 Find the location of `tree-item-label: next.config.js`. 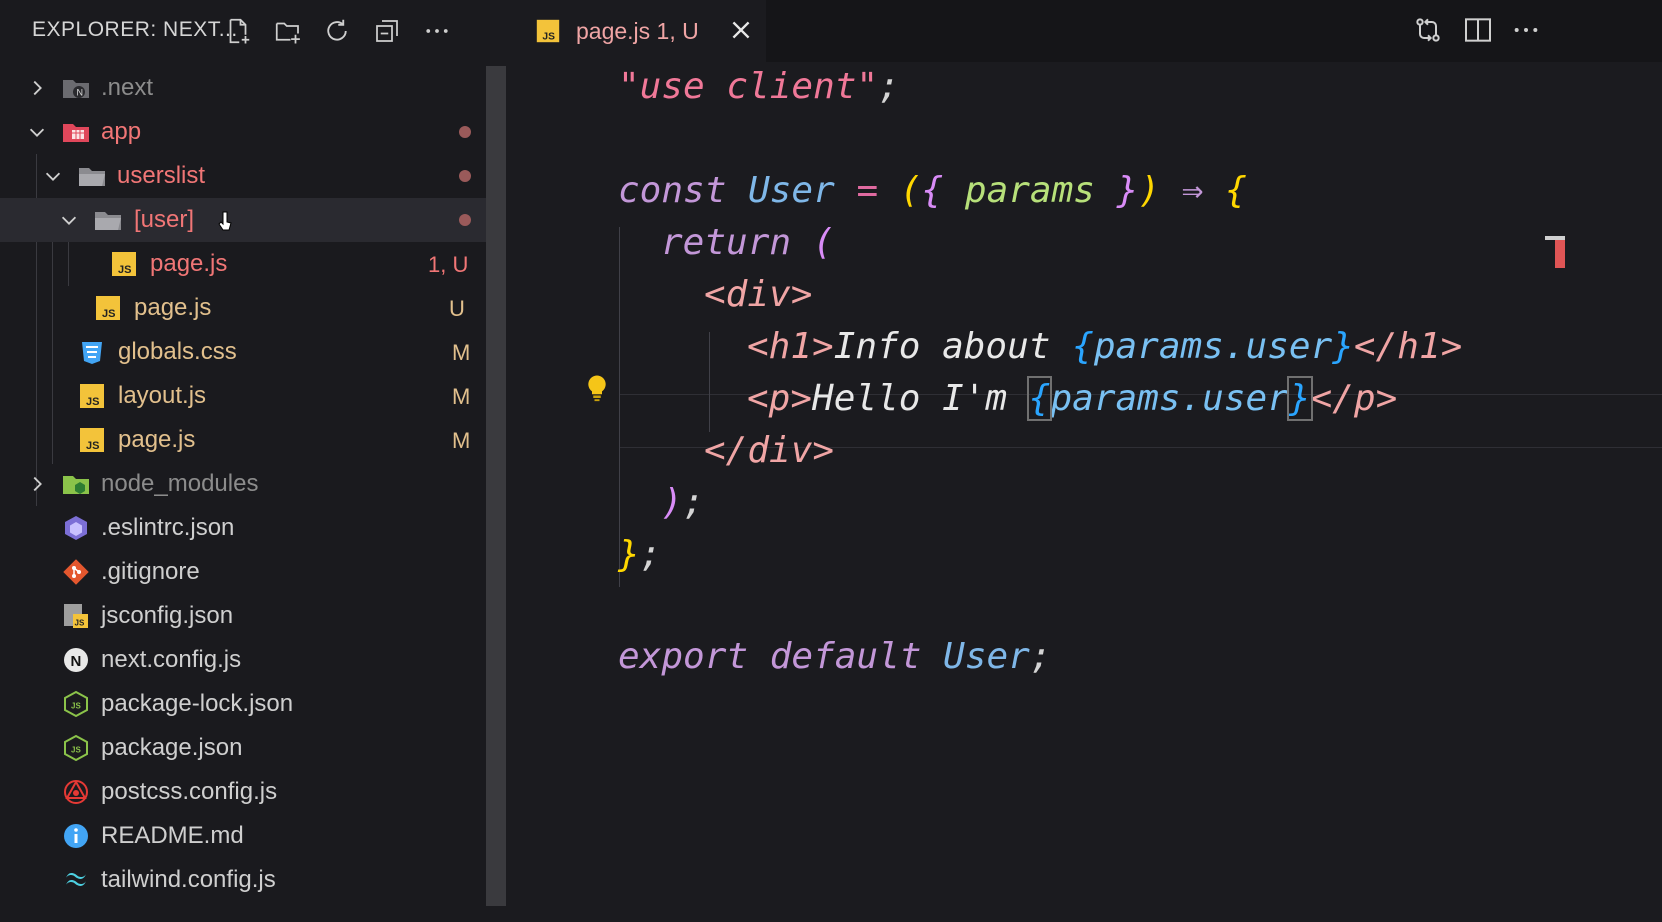

tree-item-label: next.config.js is located at coordinates (171, 659).